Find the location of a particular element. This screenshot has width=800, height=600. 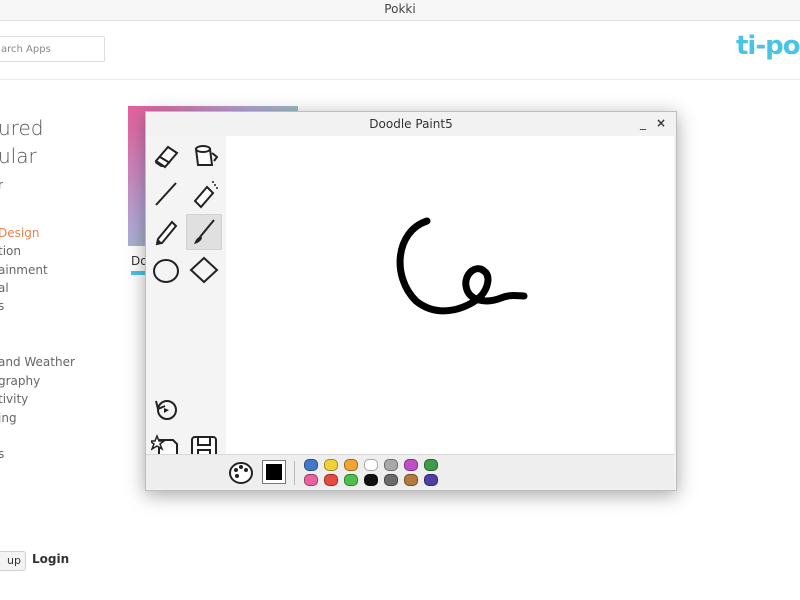

pencil-icon is located at coordinates (166, 233).